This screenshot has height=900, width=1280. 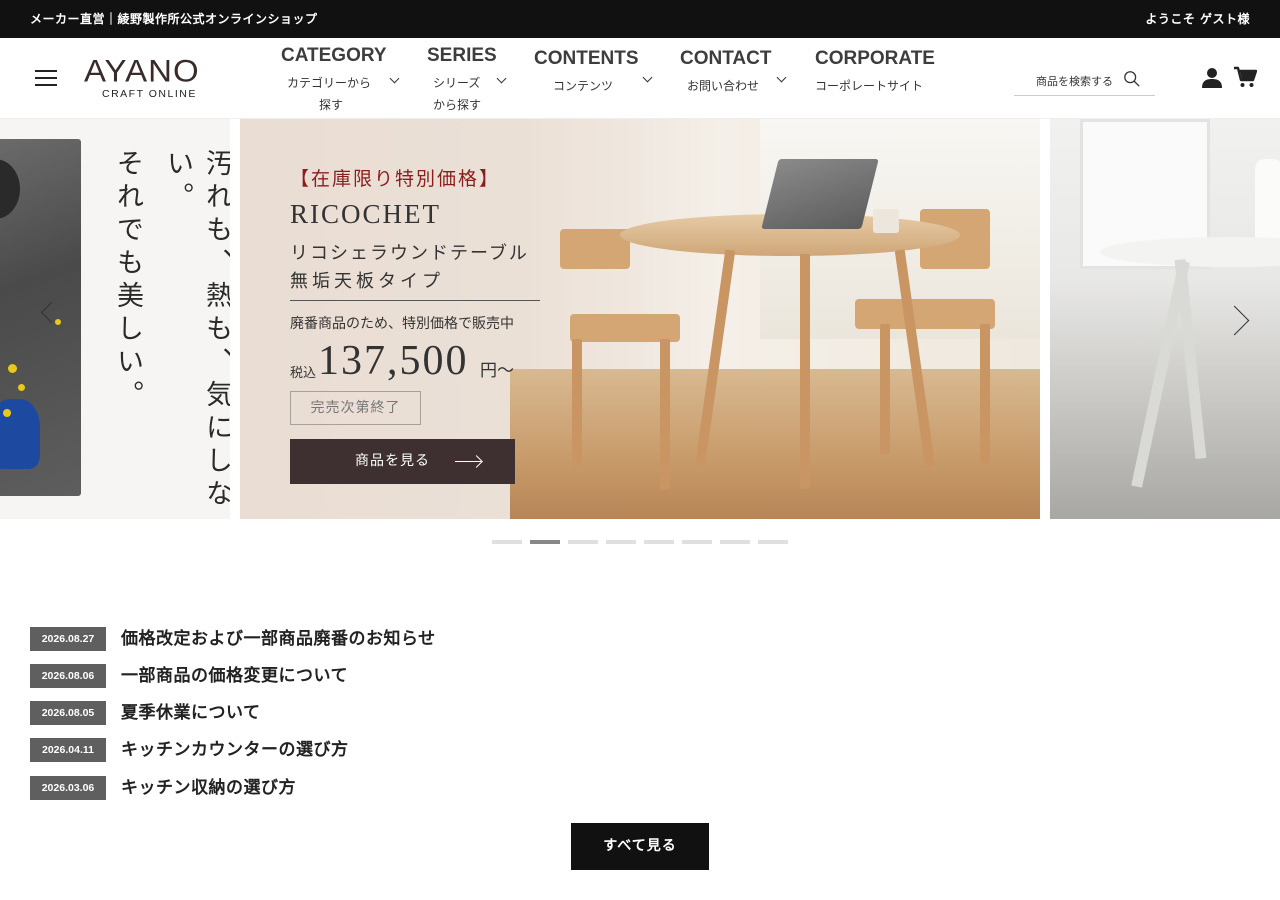 What do you see at coordinates (820, 194) in the screenshot?
I see `laptop-image` at bounding box center [820, 194].